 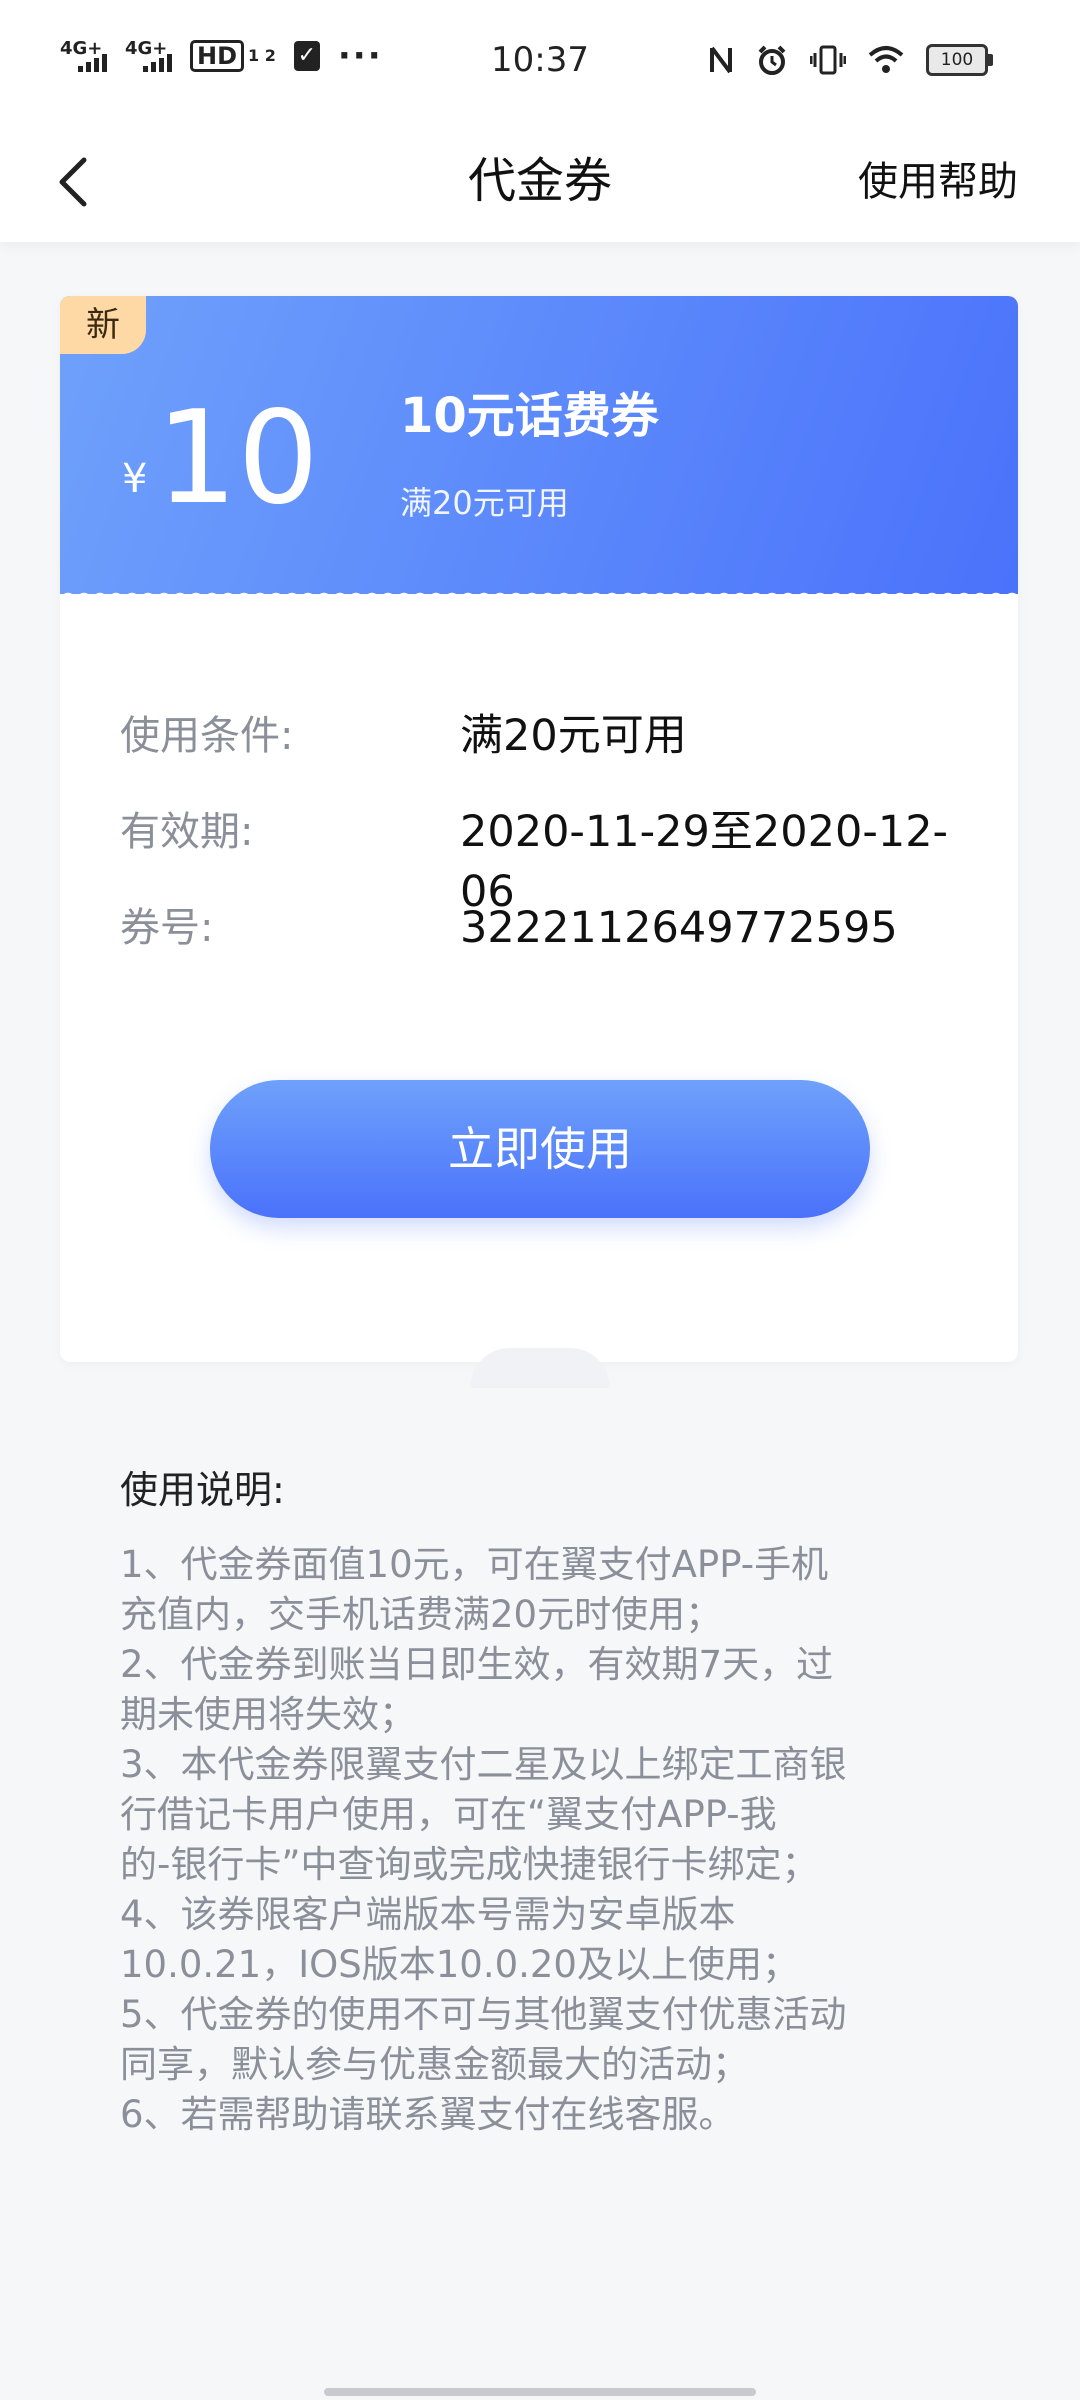 I want to click on detail-label: 券号:, so click(x=167, y=928).